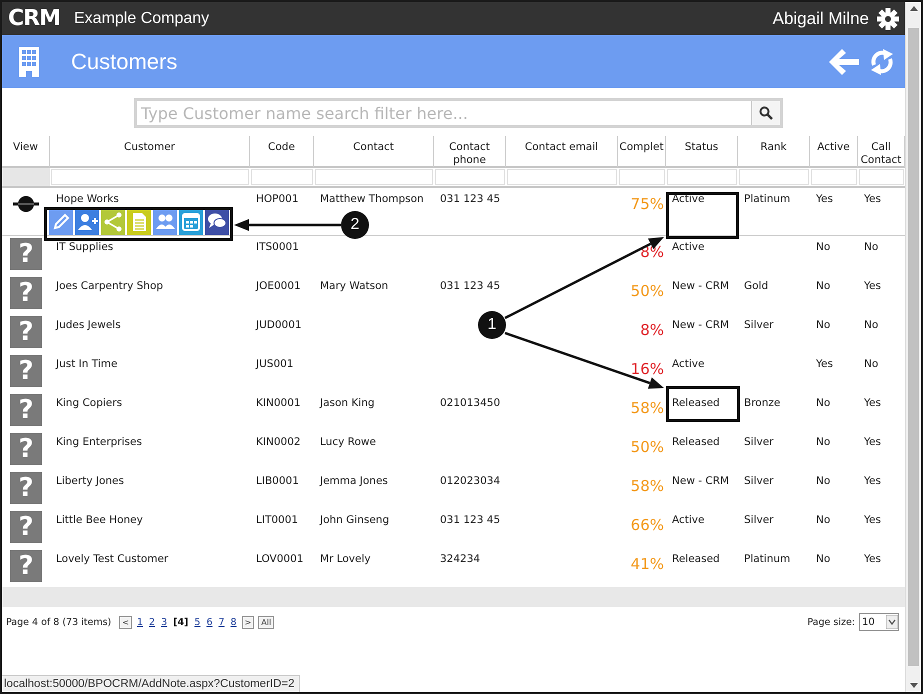 The width and height of the screenshot is (923, 694). Describe the element at coordinates (647, 369) in the screenshot. I see `percent-complete: 16%` at that location.